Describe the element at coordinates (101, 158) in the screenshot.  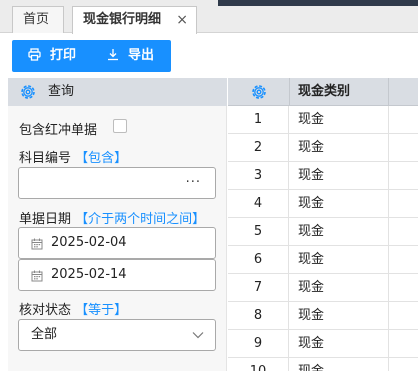
I see `subject-code-hint: 【包含】` at that location.